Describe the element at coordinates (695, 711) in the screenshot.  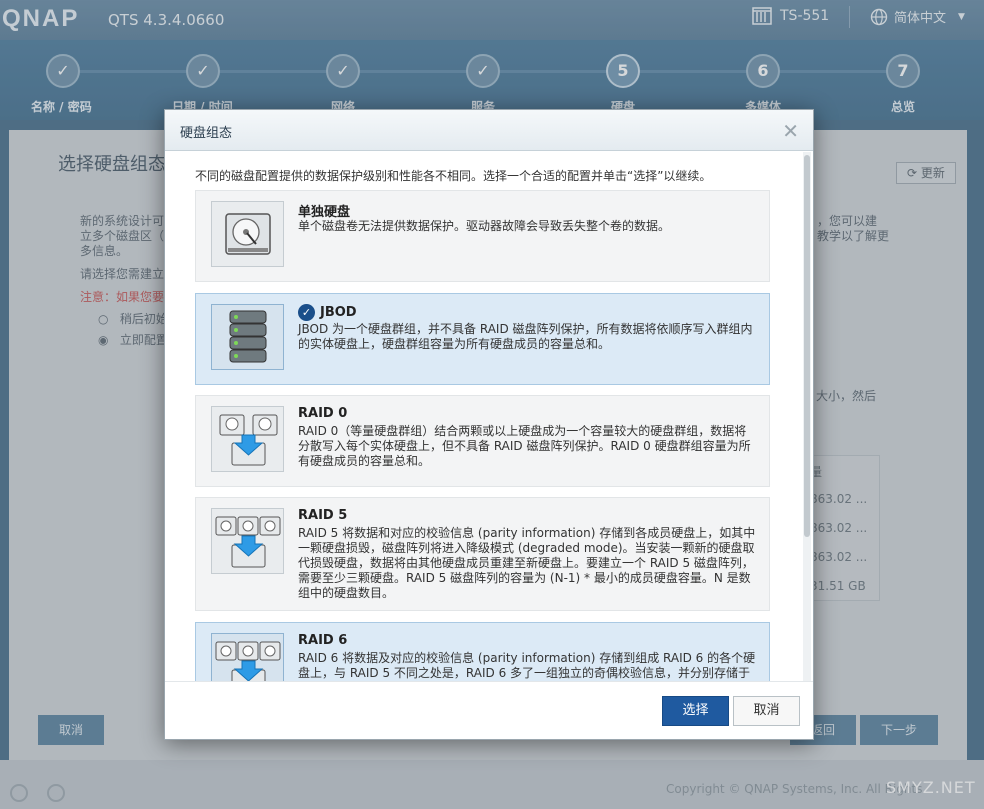
I see `select-button: 选择` at that location.